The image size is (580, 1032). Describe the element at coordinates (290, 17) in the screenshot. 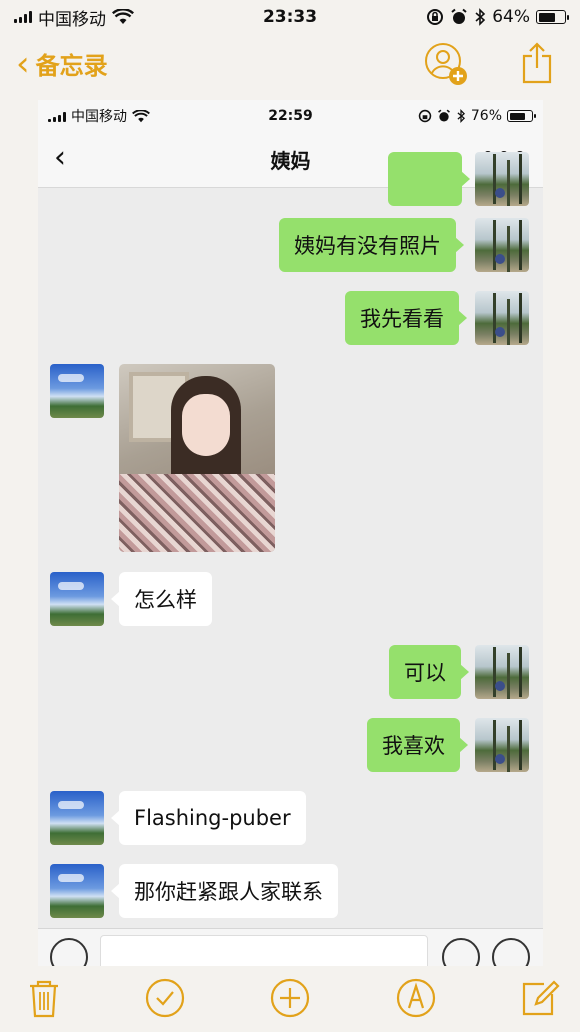

I see `status-bar: 中国移动 23:33 64%` at that location.